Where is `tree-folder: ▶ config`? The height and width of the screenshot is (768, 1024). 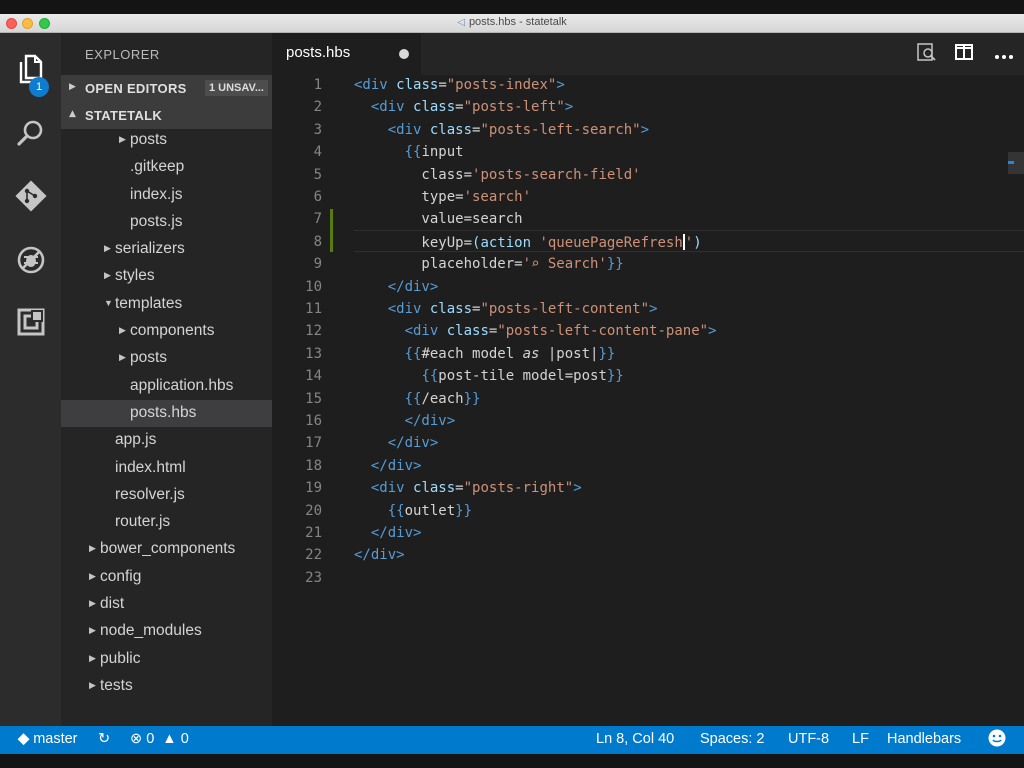 tree-folder: ▶ config is located at coordinates (166, 577).